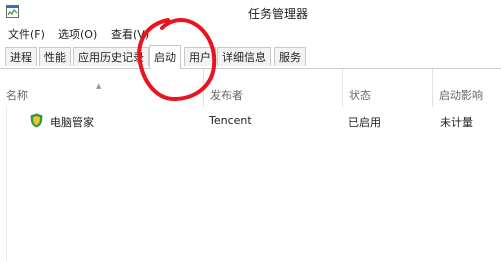 This screenshot has width=501, height=261. What do you see at coordinates (244, 56) in the screenshot?
I see `tab-details: 详细信息` at bounding box center [244, 56].